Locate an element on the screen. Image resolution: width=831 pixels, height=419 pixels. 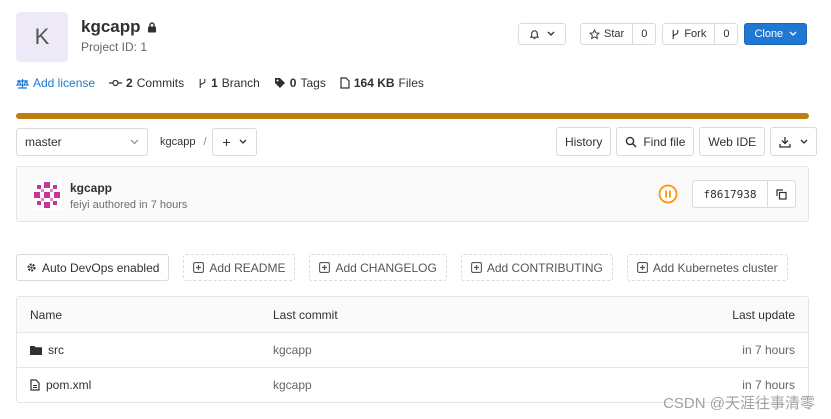
commit-meta: feiyi authored in 7 hours is located at coordinates (128, 205).